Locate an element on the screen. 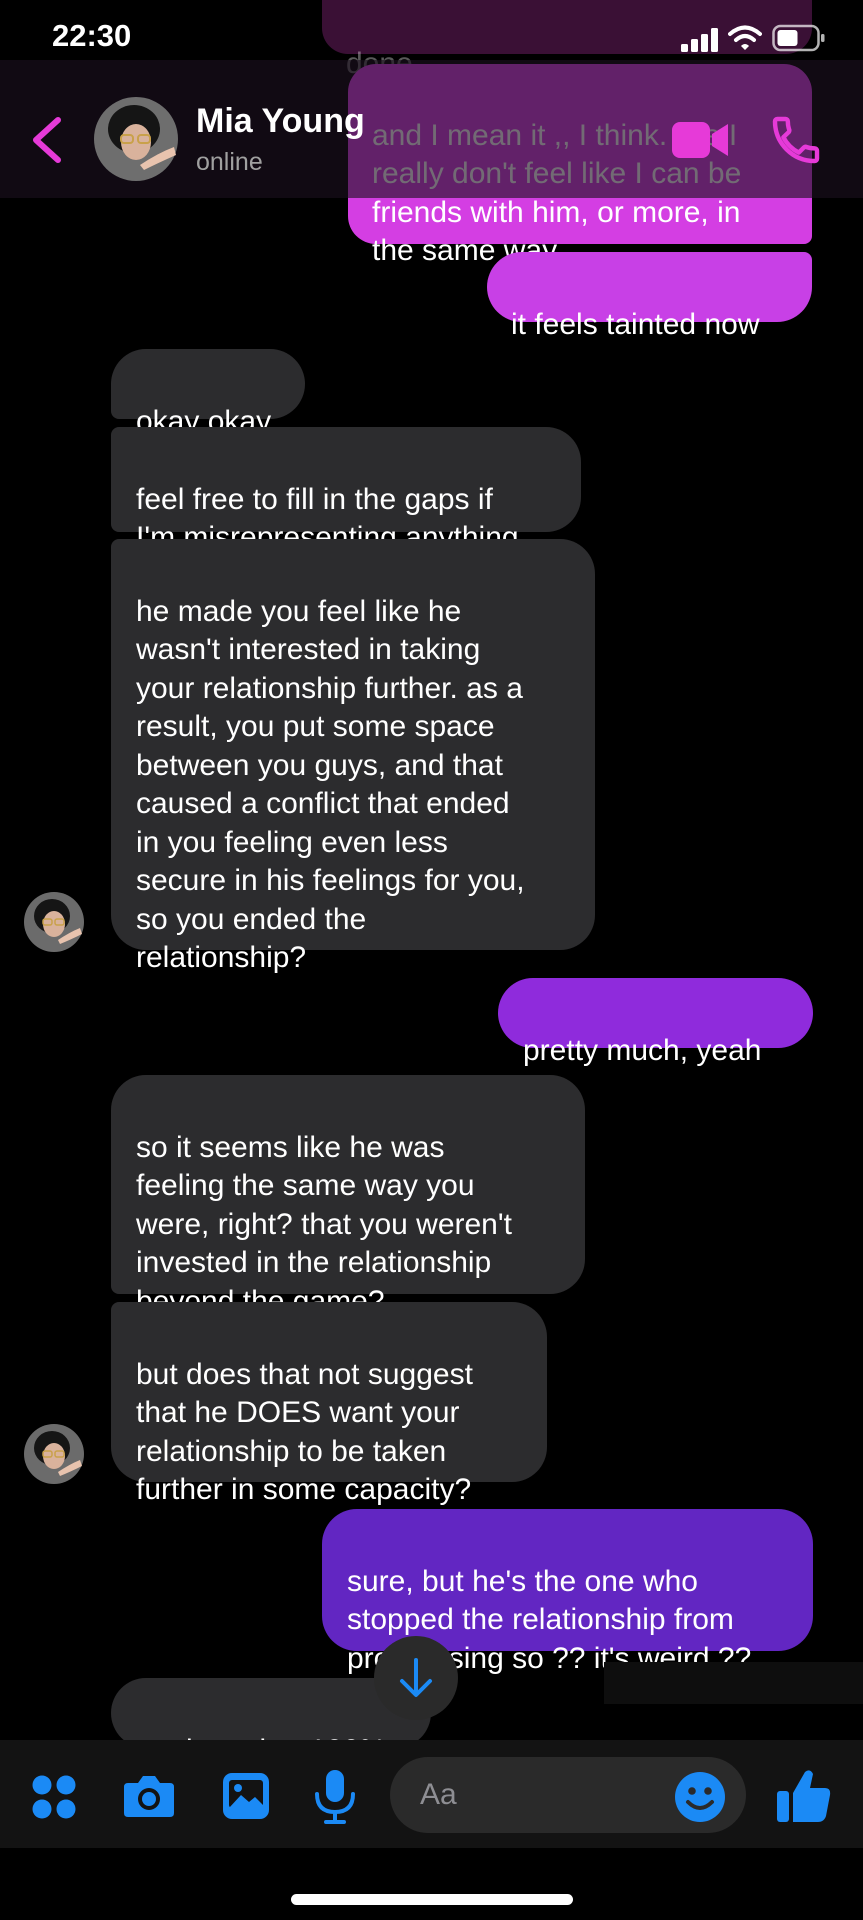 This screenshot has width=863, height=1920. smiley-icon is located at coordinates (700, 1797).